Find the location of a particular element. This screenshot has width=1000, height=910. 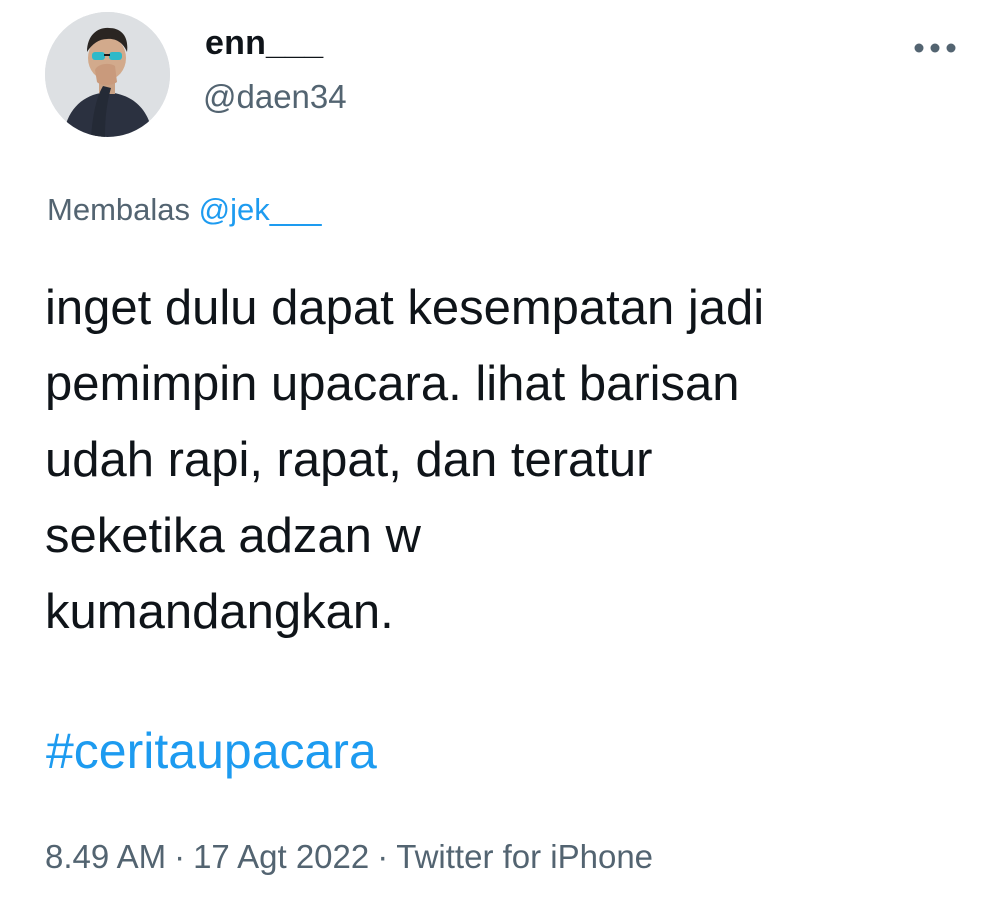

tweet-metadata: 8.49 AM · 17 Agt 2022 · Twitter for iPhone is located at coordinates (349, 857).